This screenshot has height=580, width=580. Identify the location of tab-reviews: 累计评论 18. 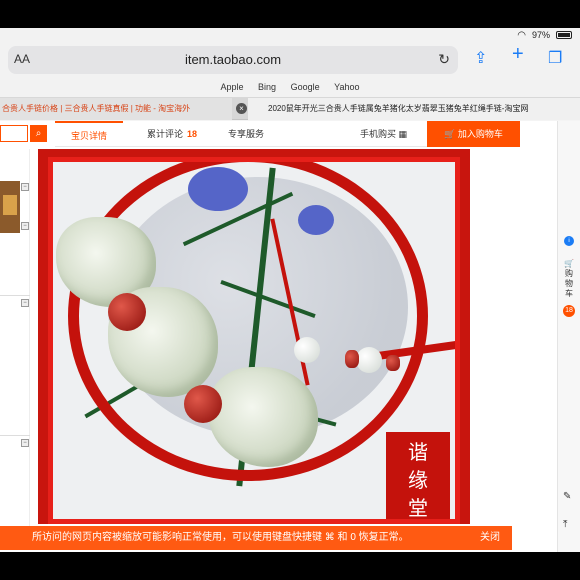
(172, 134).